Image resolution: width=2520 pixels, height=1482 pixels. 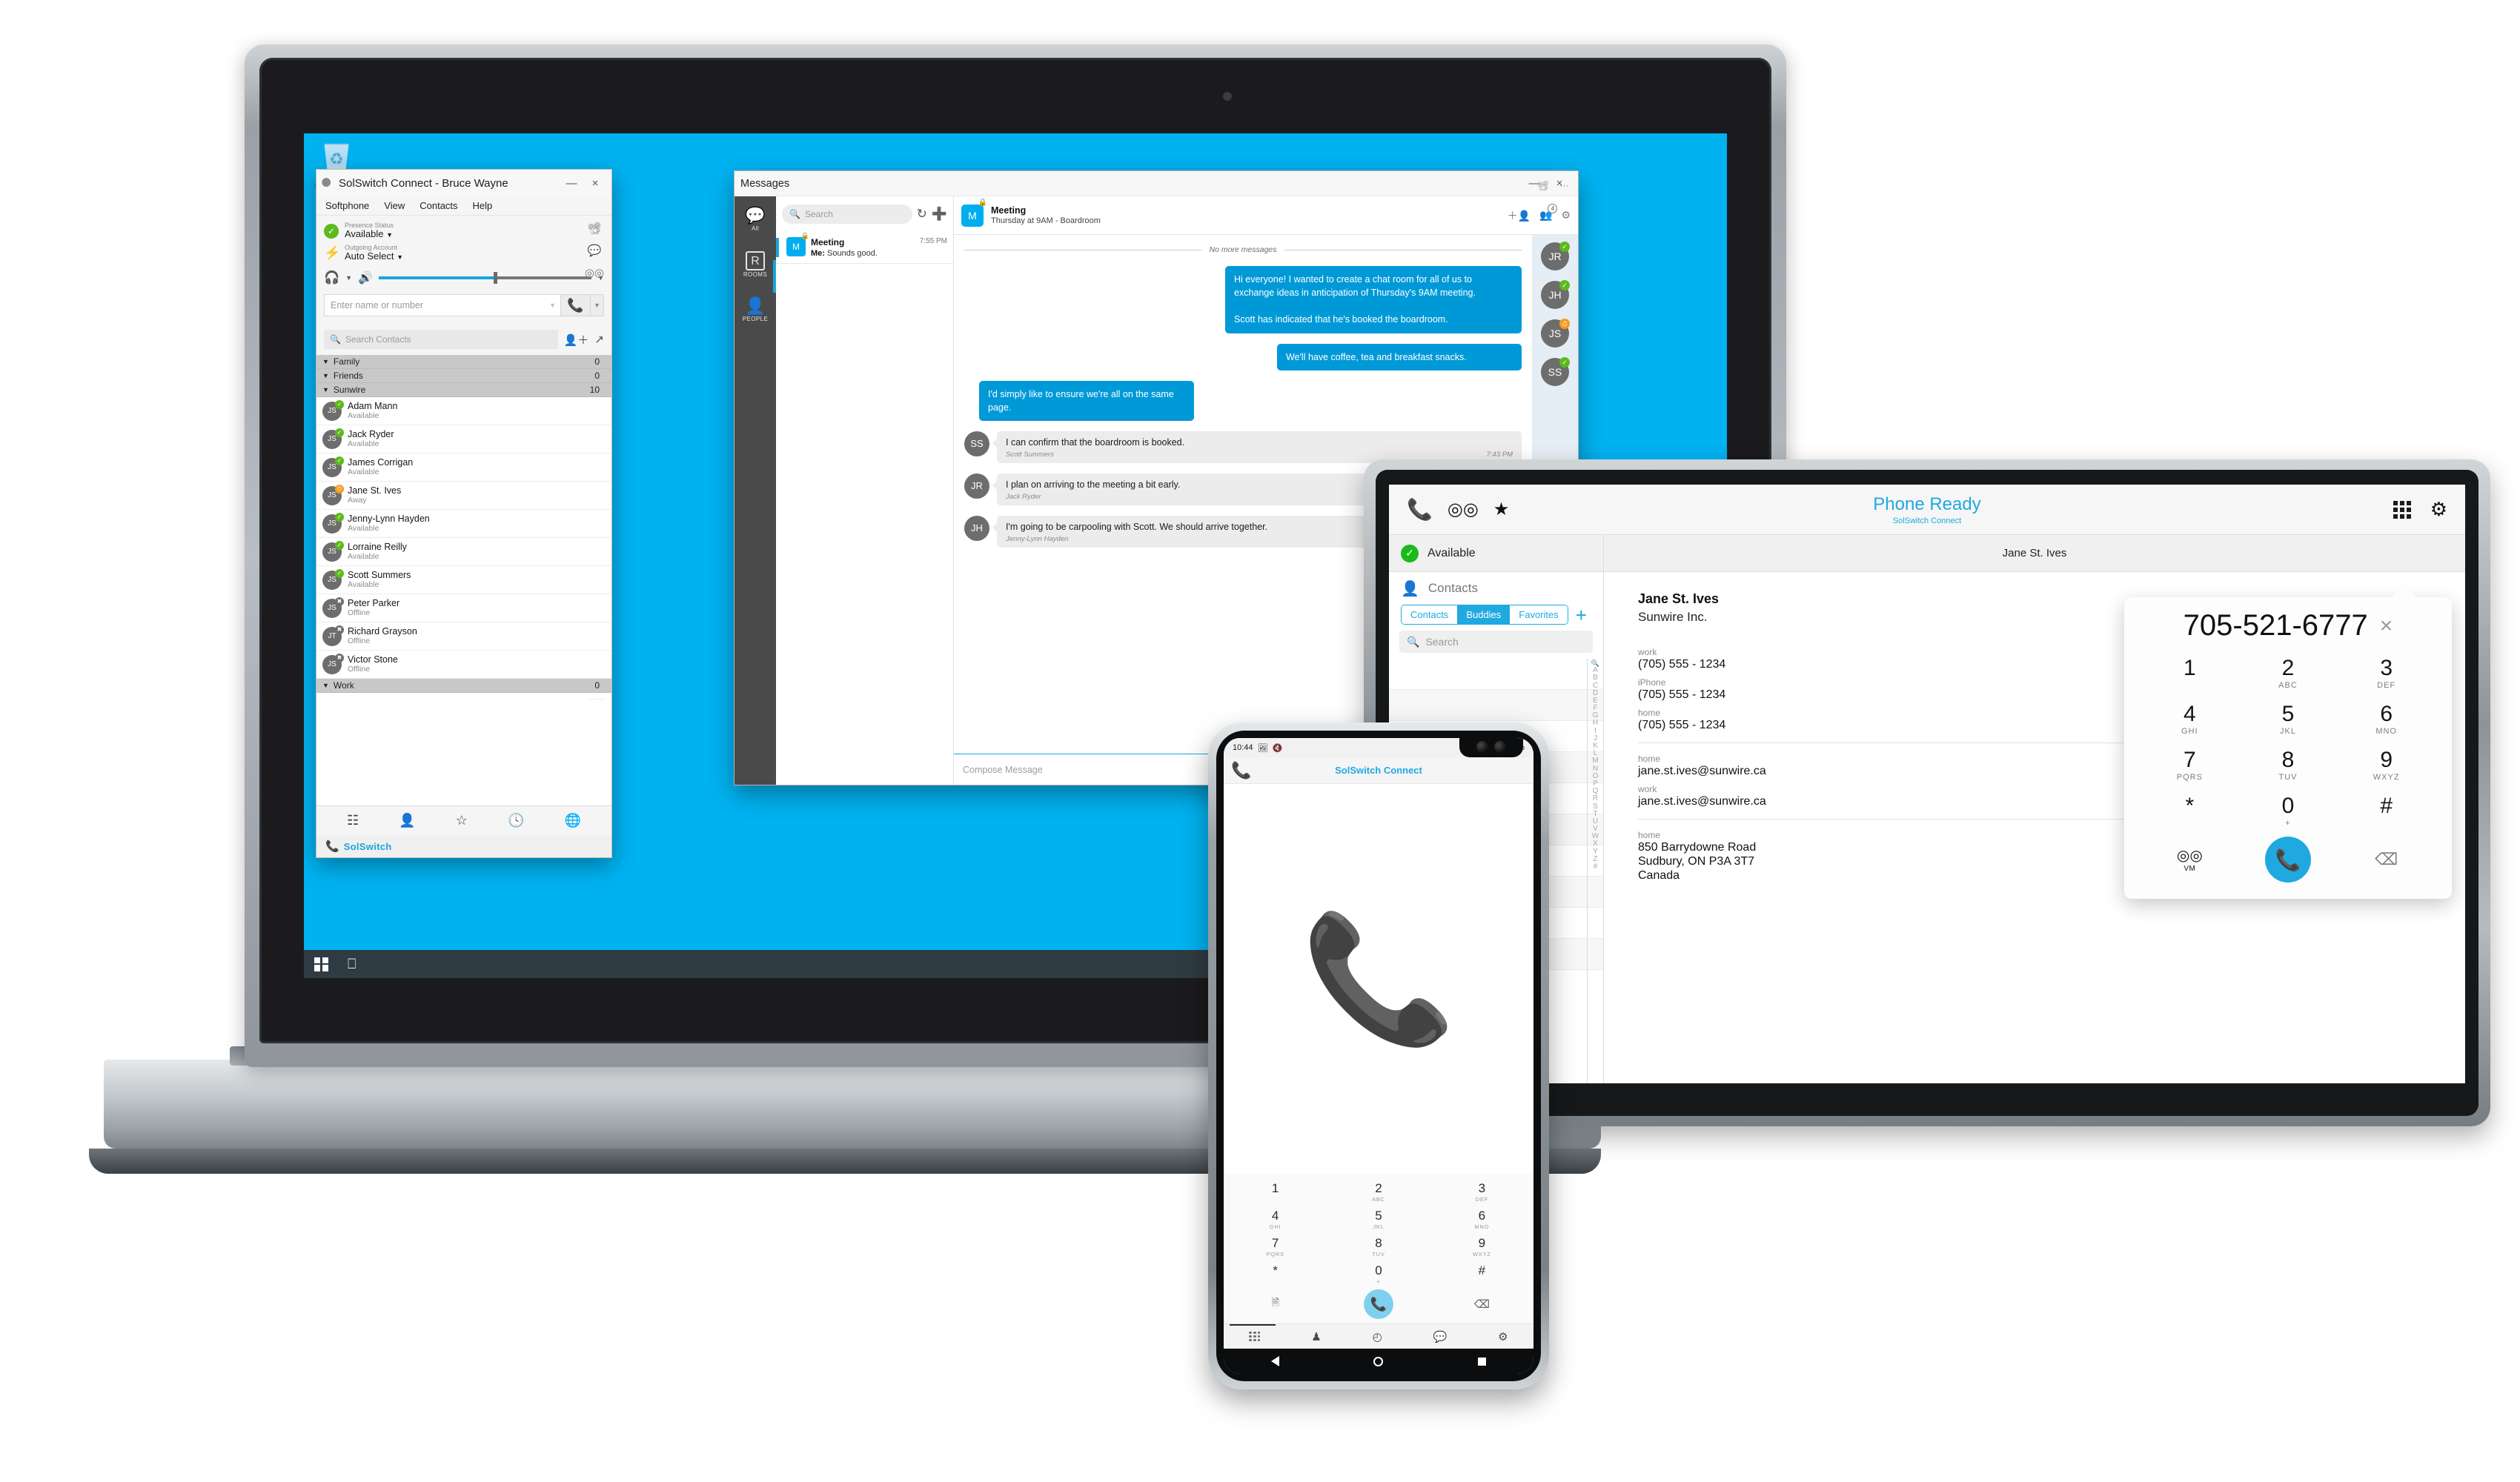 What do you see at coordinates (464, 467) in the screenshot?
I see `contact-row: JS ✓ James Corrigan Available` at bounding box center [464, 467].